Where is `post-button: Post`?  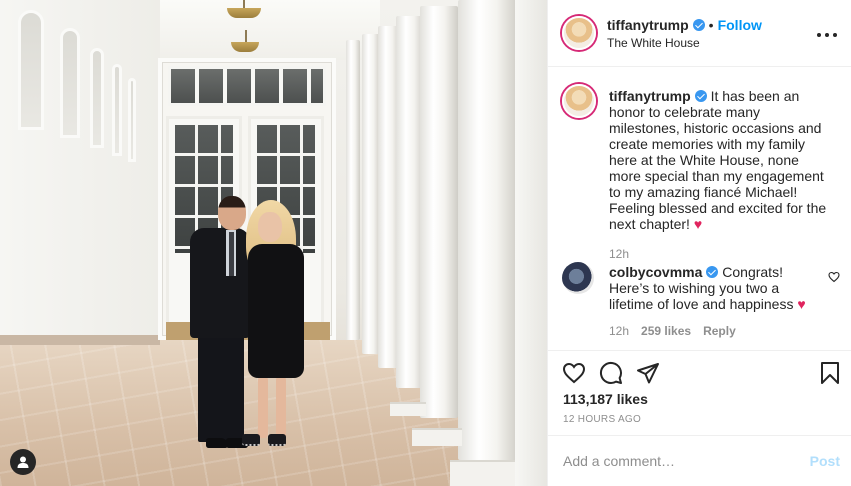
post-button: Post is located at coordinates (825, 461).